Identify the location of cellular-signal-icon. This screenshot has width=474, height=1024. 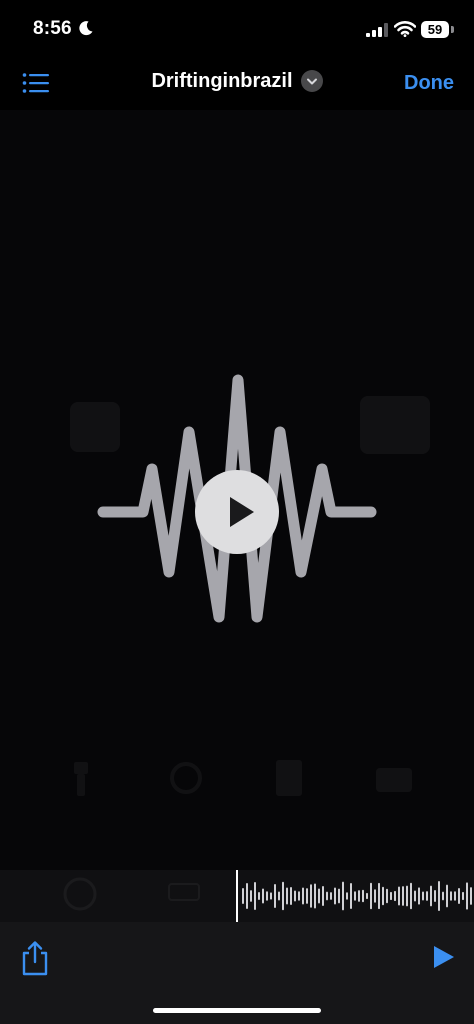
(377, 30).